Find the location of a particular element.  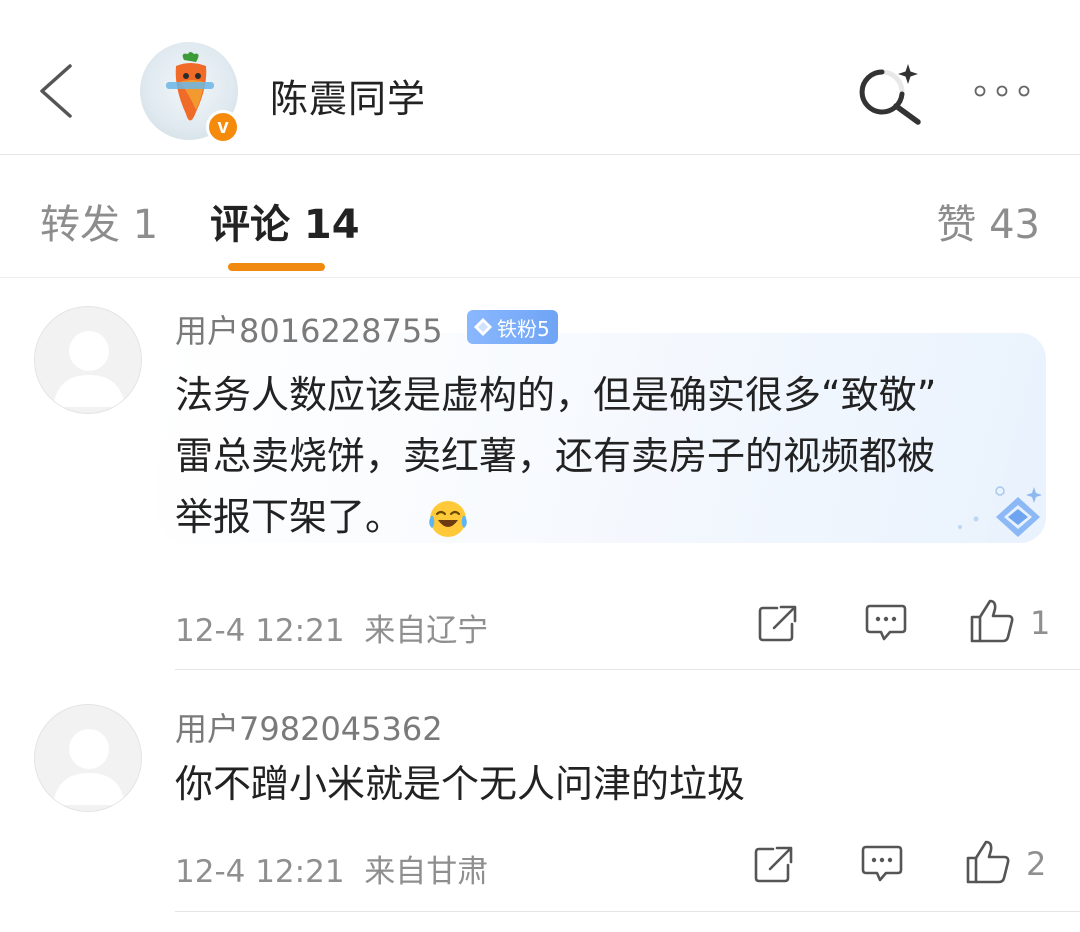

laughing-tears-emoji is located at coordinates (448, 519).